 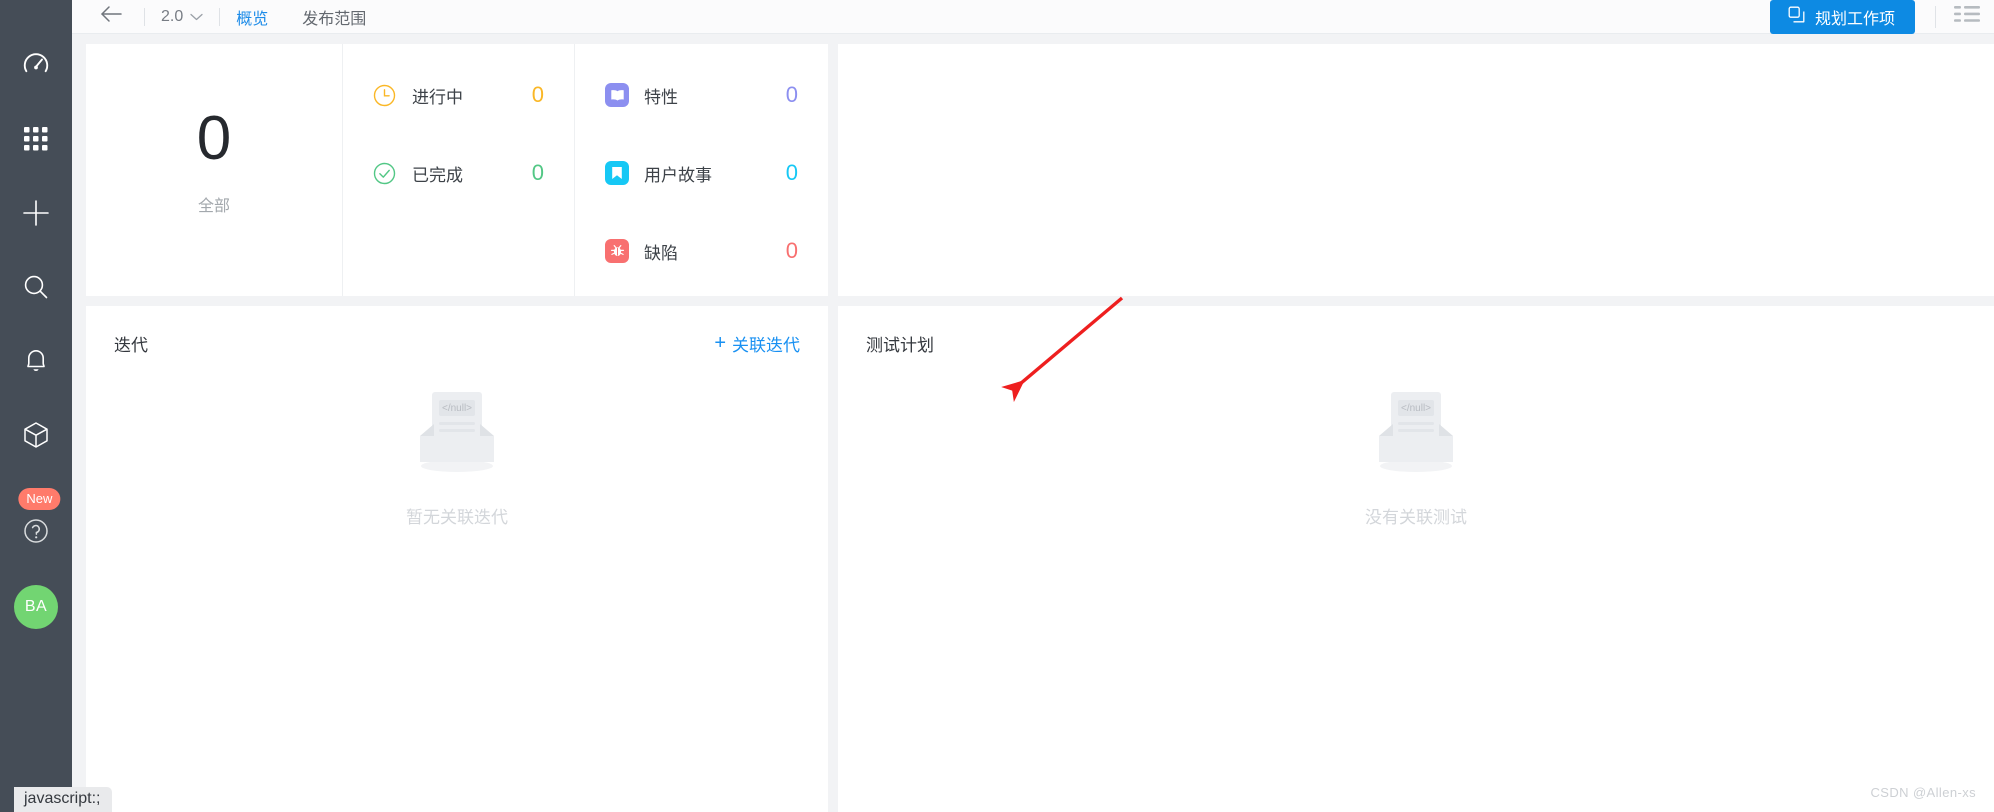 I want to click on sidebar-item-create, so click(x=36, y=213).